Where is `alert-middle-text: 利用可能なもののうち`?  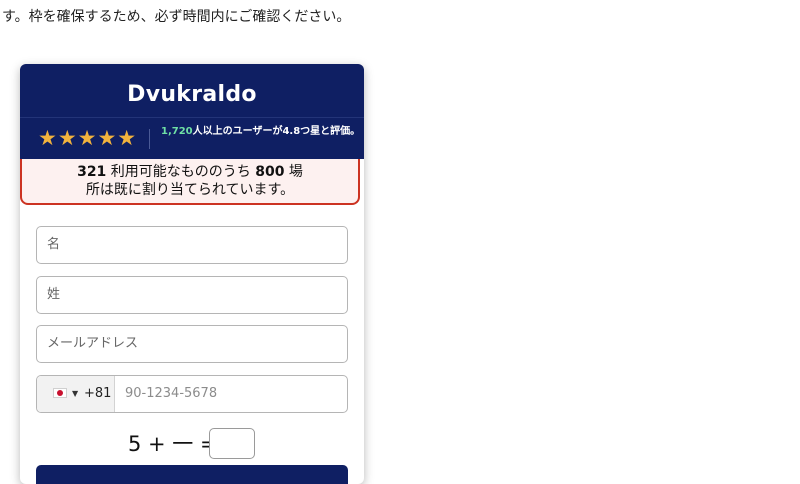
alert-middle-text: 利用可能なもののうち is located at coordinates (181, 172).